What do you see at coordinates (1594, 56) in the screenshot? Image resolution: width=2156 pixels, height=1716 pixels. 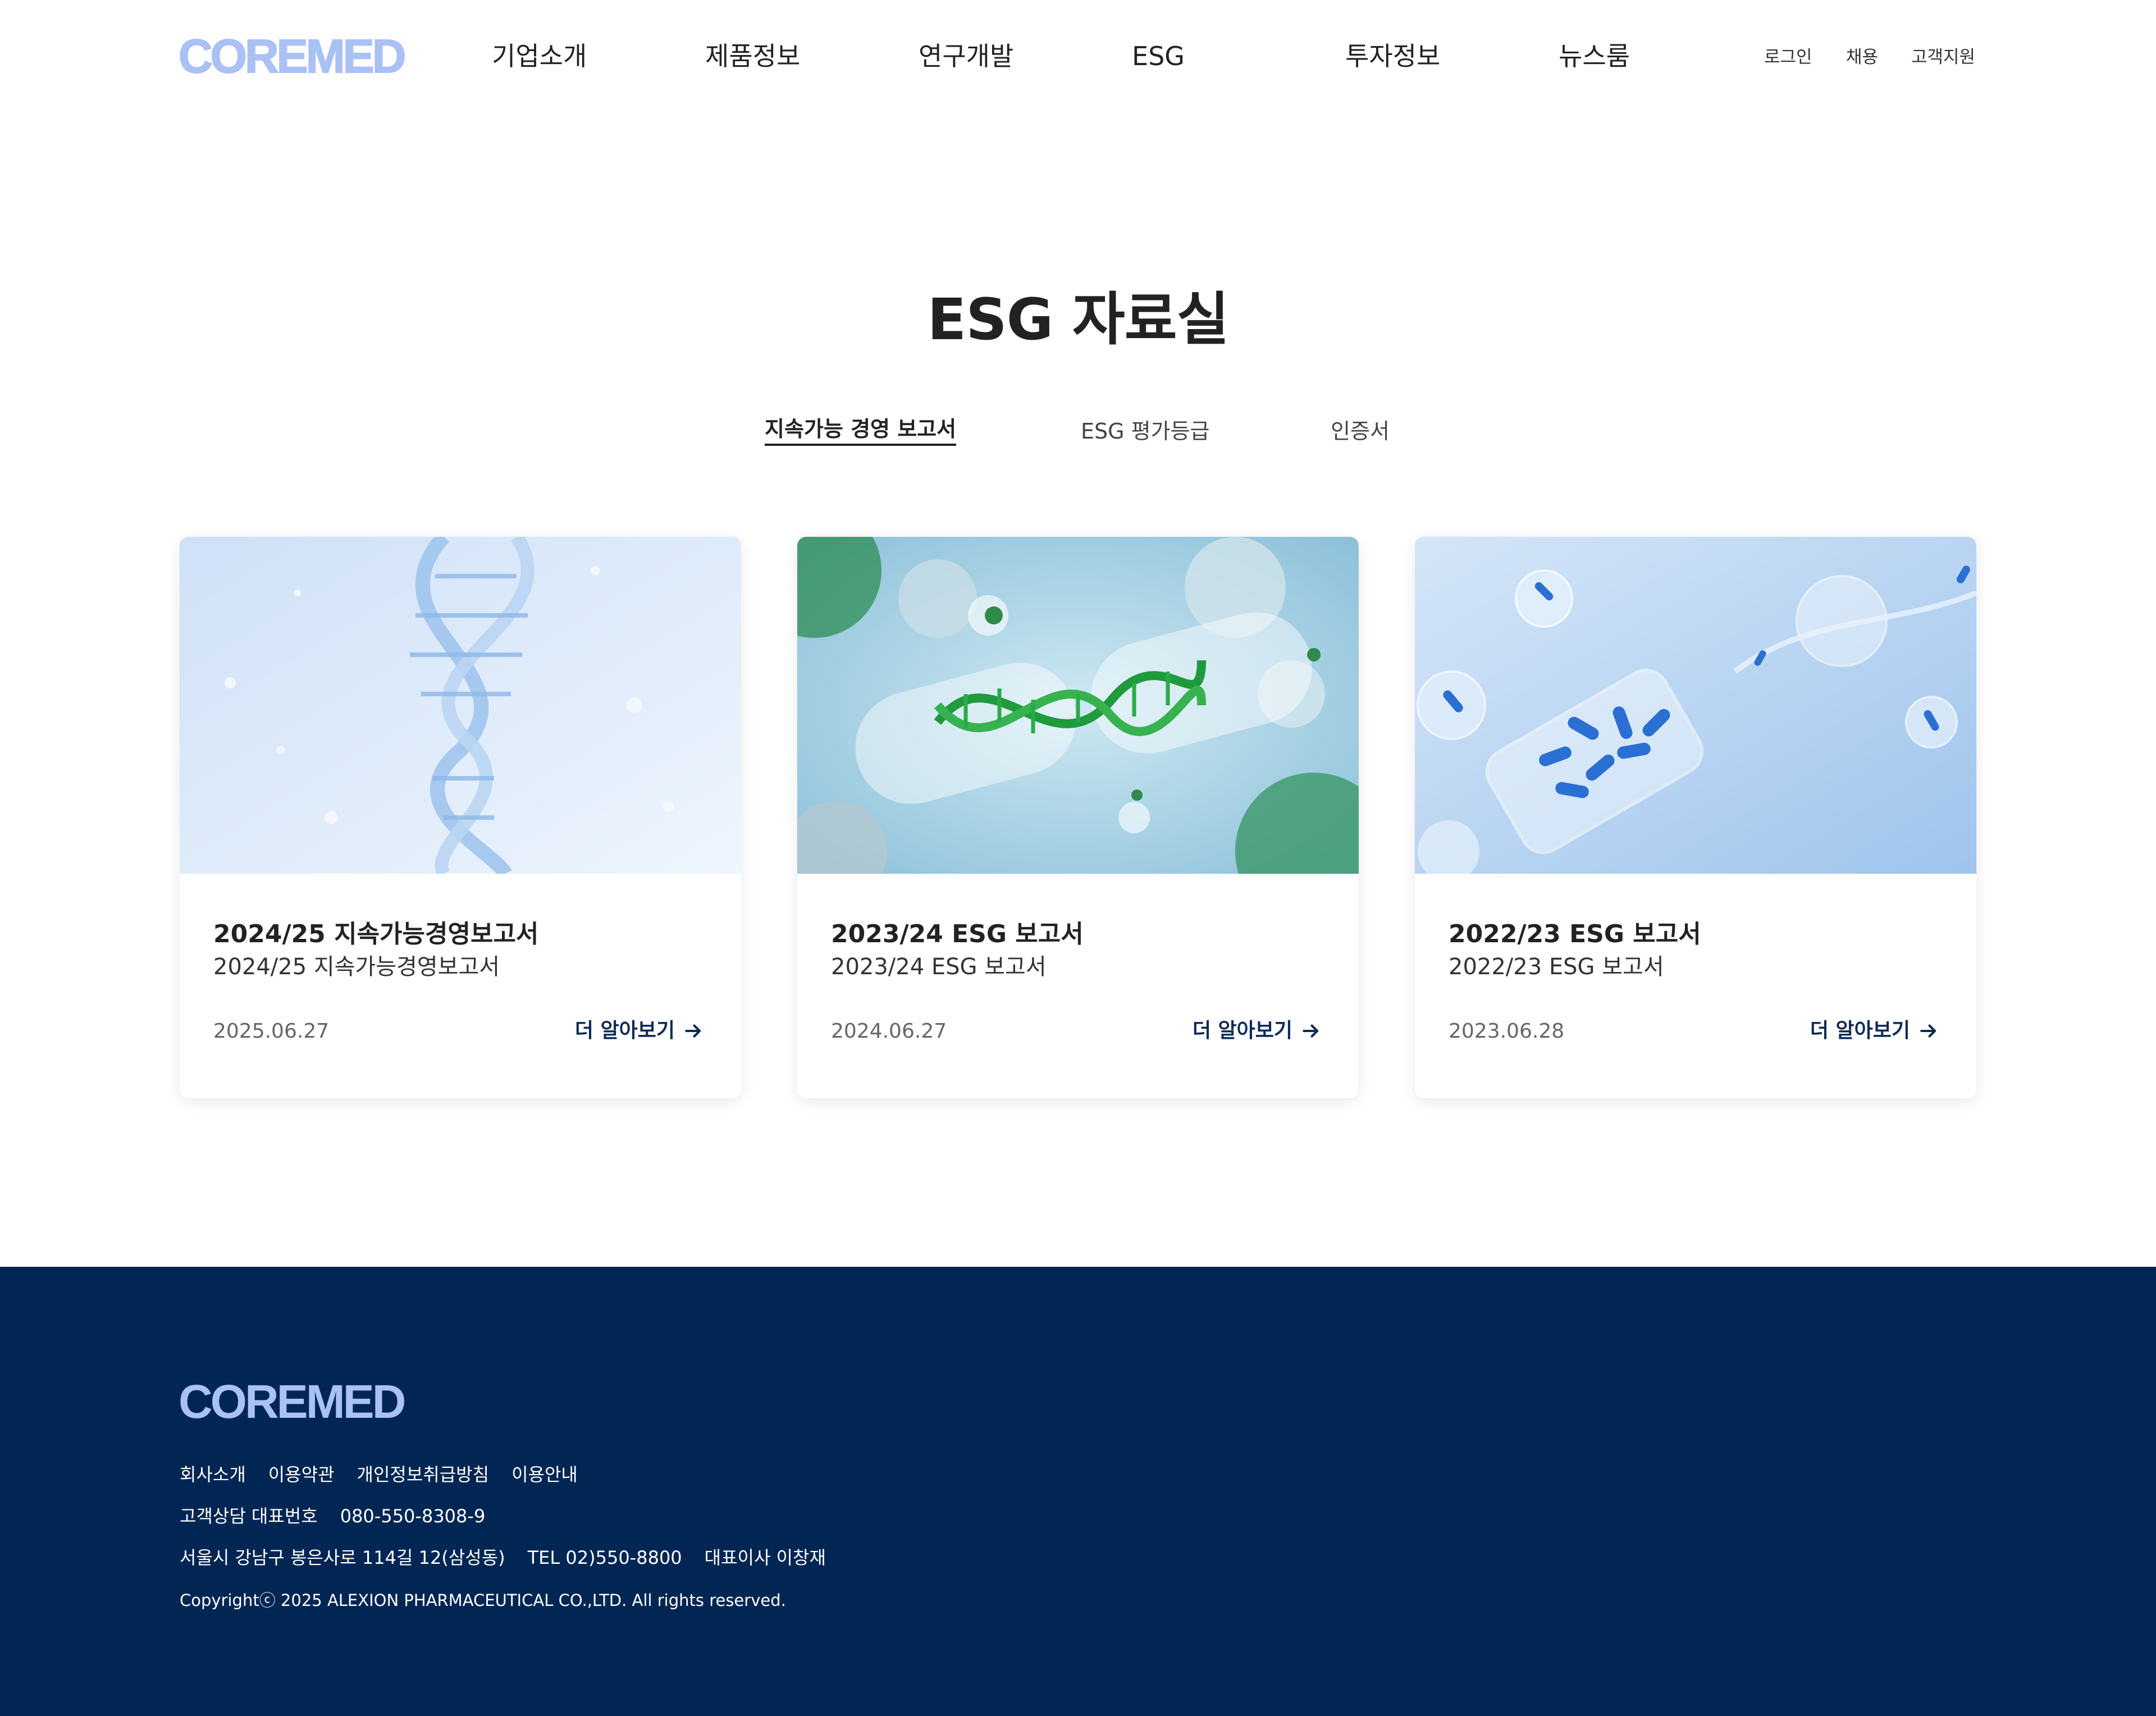 I see `nav-item-newsroom: 뉴스룸` at bounding box center [1594, 56].